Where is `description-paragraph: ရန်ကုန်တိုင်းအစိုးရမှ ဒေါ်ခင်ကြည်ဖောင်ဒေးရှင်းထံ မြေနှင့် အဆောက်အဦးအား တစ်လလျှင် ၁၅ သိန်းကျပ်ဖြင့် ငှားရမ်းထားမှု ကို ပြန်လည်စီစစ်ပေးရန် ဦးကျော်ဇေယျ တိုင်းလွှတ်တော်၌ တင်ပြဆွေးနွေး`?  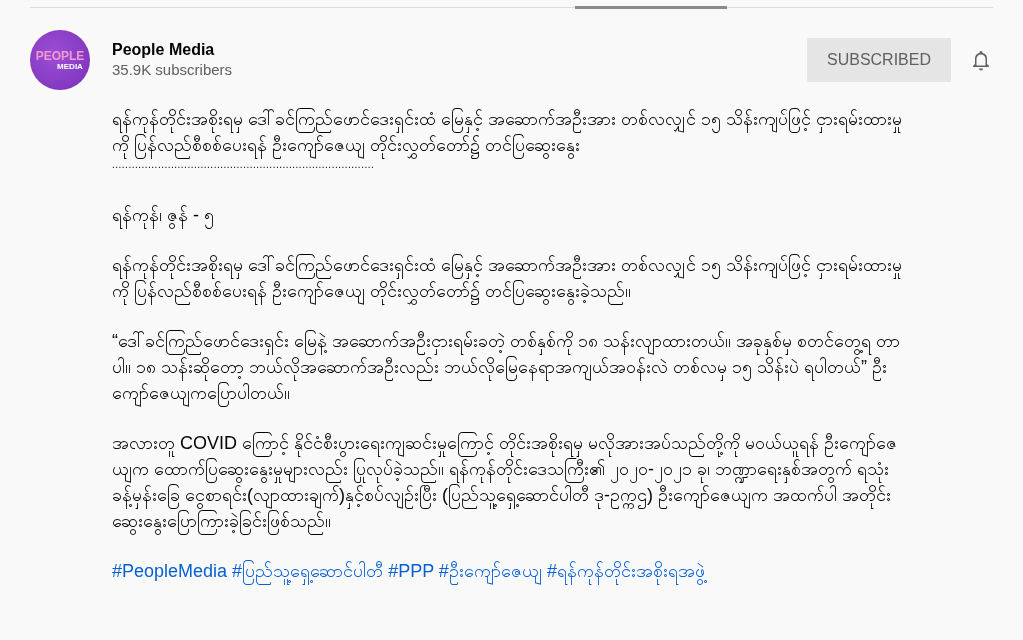
description-paragraph: ရန်ကုန်တိုင်းအစိုးရမှ ဒေါ်ခင်ကြည်ဖောင်ဒေးရှင်းထံ မြေနှင့် အဆောက်အဦးအား တစ်လလျှင် ၁၅ သိန်းကျပ်ဖြင့် ငှားရမ်းထားမှု ကို ပြန်လည်စီစစ်ပေးရန် ဦးကျော်ဇေယျ တိုင်းလွှတ်တော်၌ တင်ပြဆွေးနွေး is located at coordinates (512, 132).